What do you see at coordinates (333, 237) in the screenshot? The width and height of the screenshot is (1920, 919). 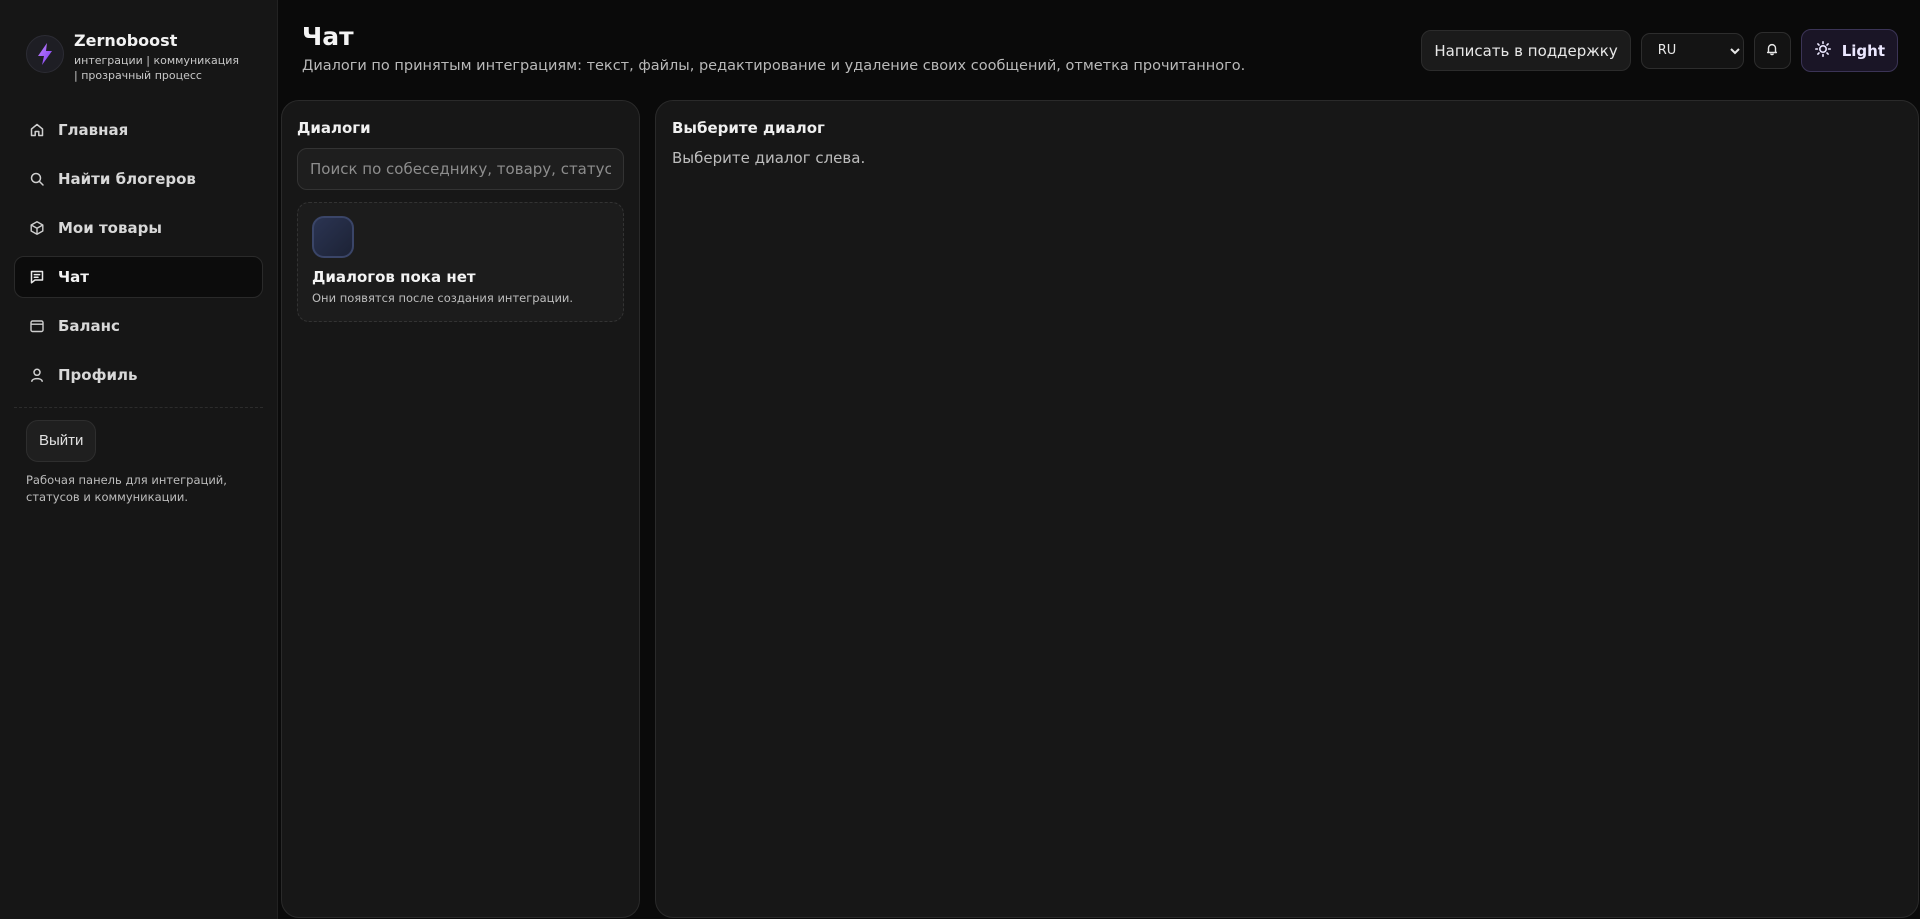 I see `empty-avatar` at bounding box center [333, 237].